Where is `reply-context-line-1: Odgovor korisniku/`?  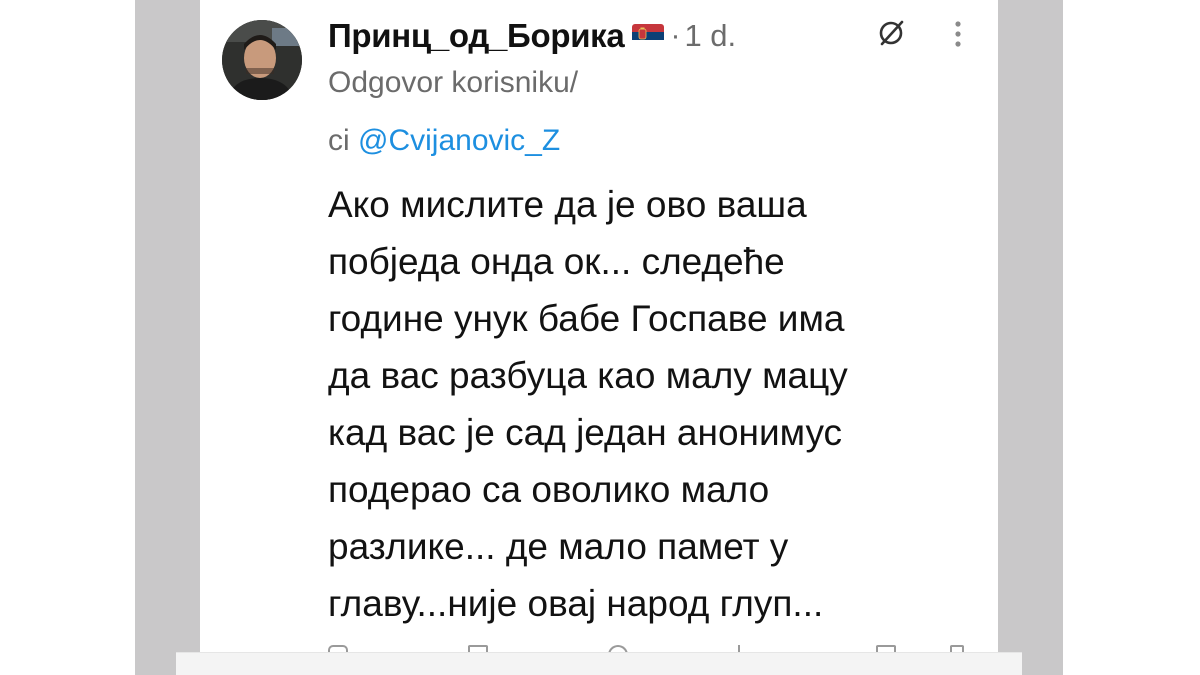 reply-context-line-1: Odgovor korisniku/ is located at coordinates (453, 82).